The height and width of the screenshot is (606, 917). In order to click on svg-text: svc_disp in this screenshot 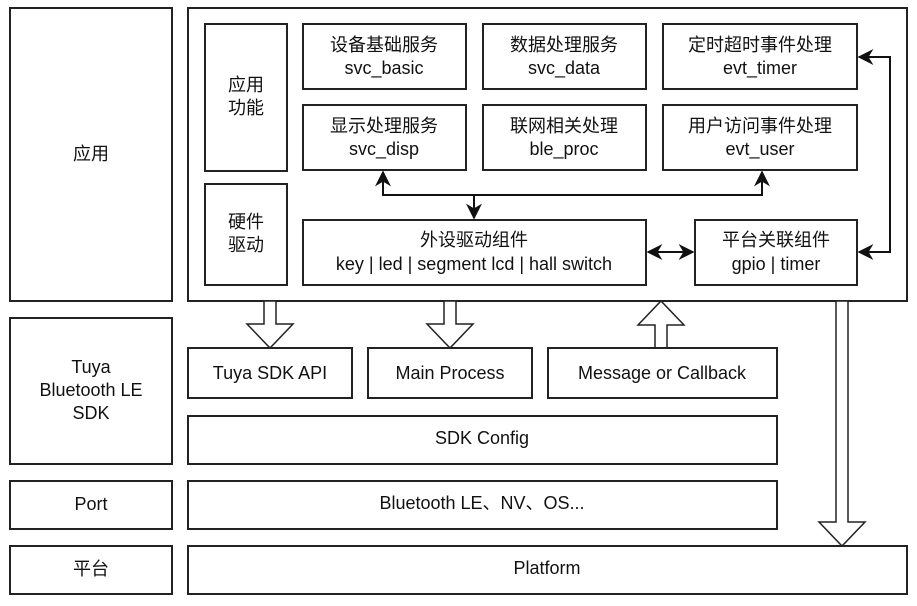, I will do `click(384, 149)`.